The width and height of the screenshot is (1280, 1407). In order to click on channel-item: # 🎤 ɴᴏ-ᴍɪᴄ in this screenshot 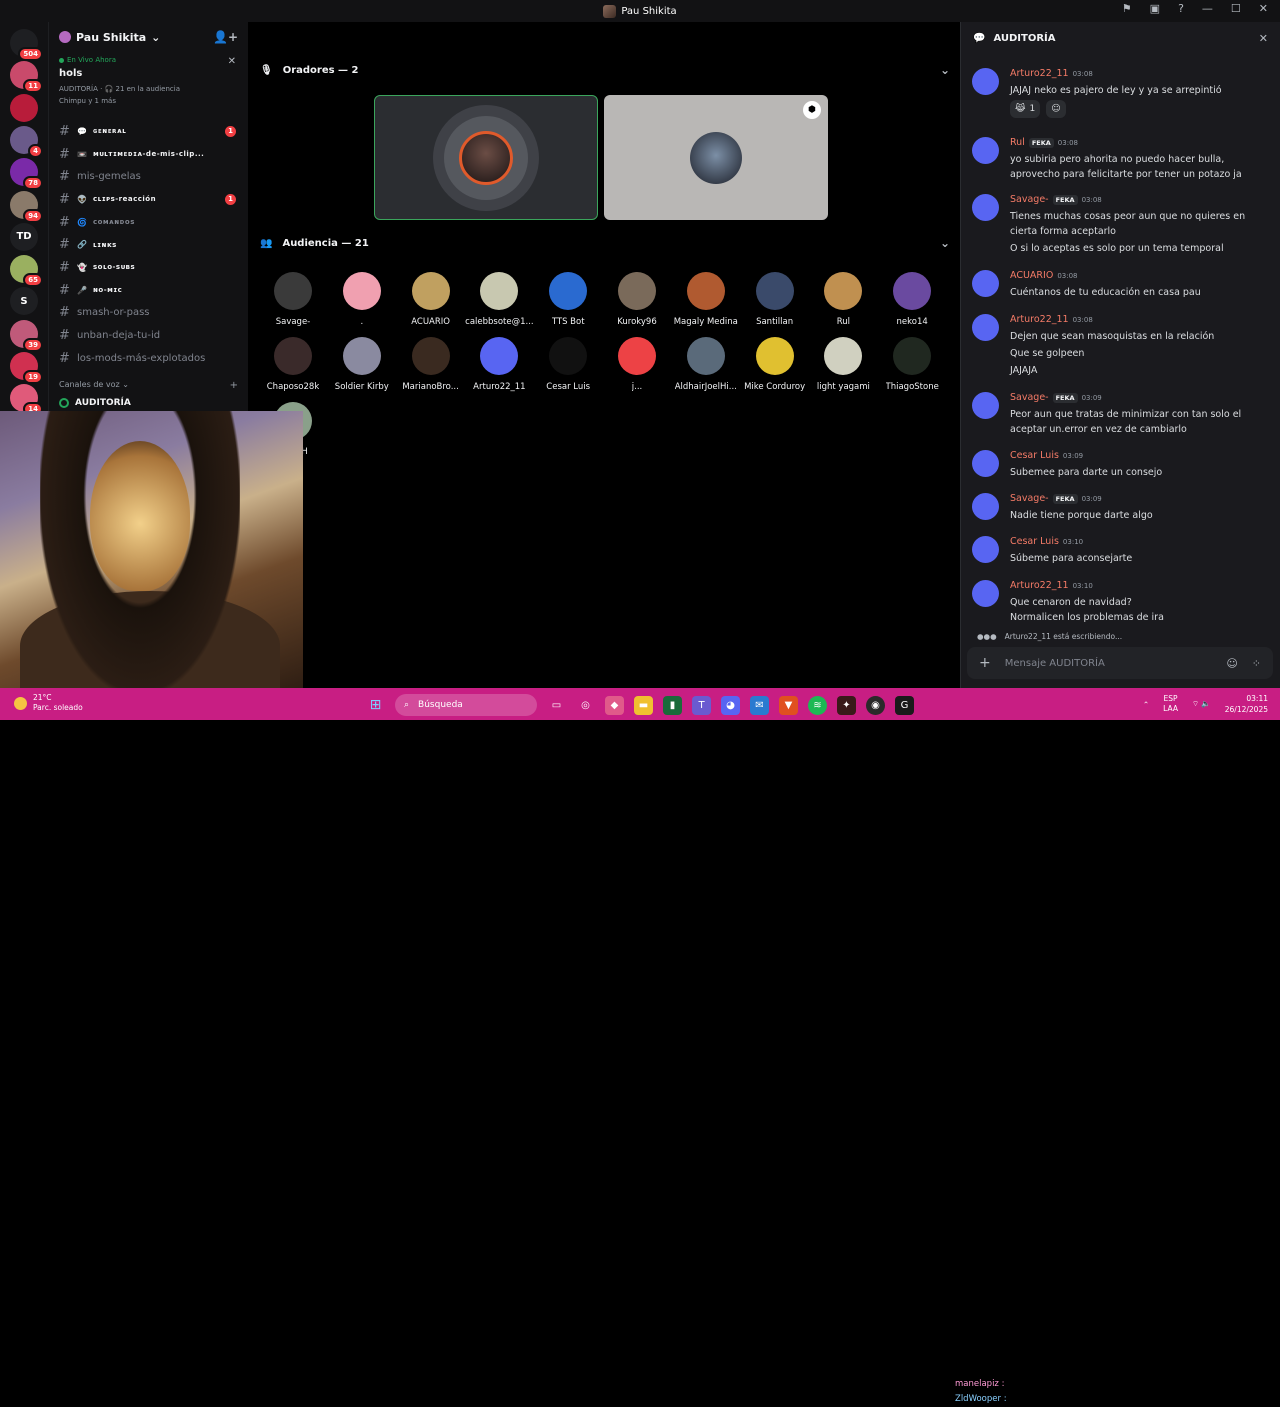, I will do `click(148, 290)`.